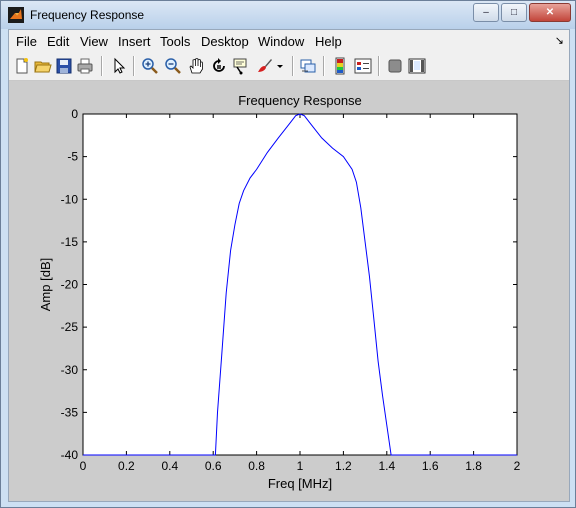 The image size is (576, 508). Describe the element at coordinates (83, 466) in the screenshot. I see `x-tick-label: 0` at that location.